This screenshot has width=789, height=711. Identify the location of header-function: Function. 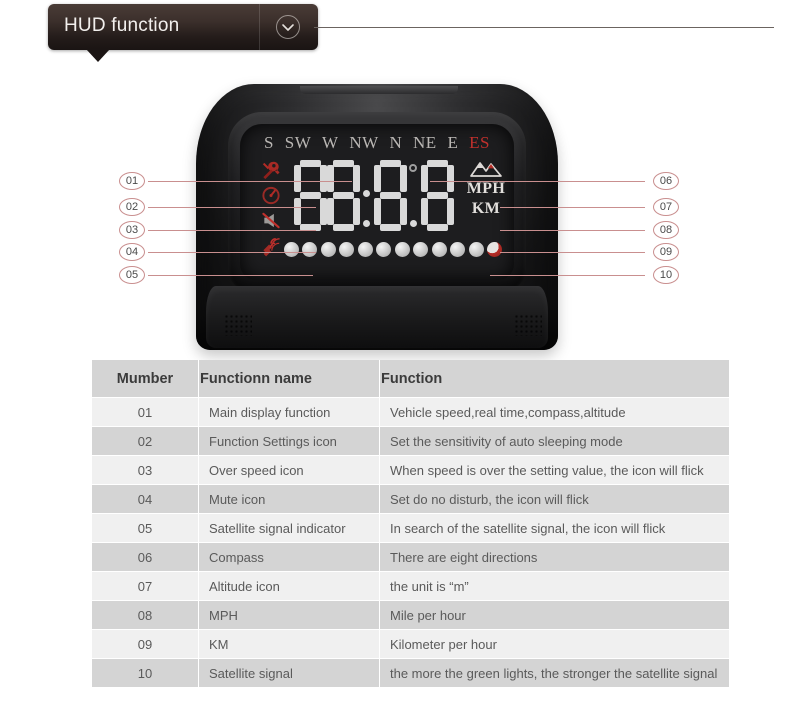
(554, 379).